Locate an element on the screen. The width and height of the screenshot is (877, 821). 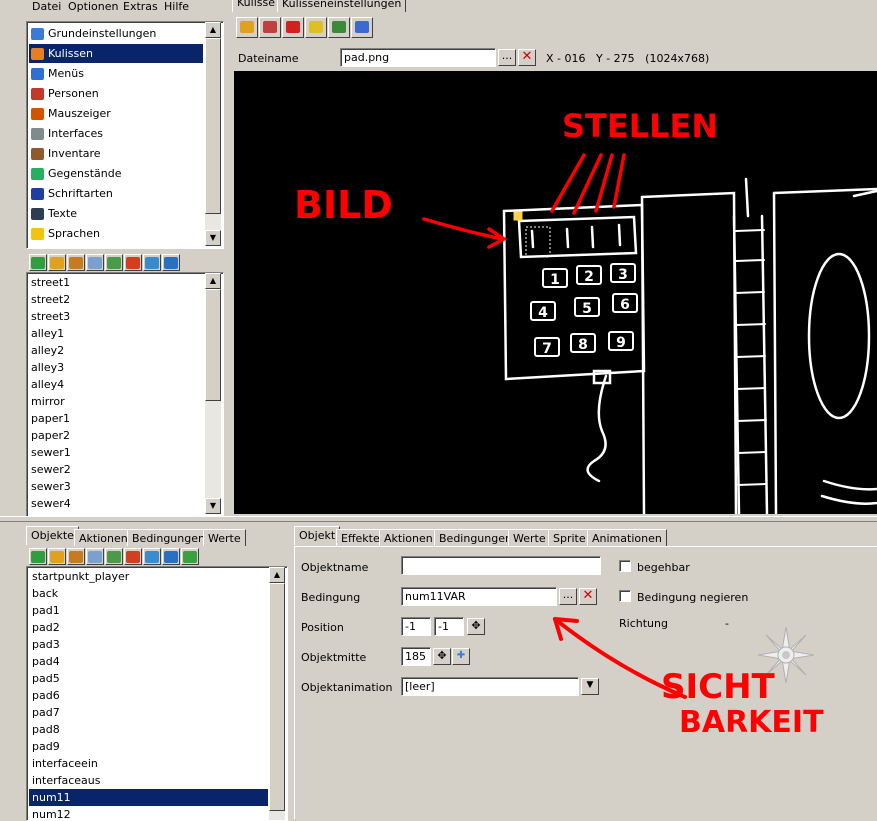
objektmitte-input: 185 is located at coordinates (416, 656).